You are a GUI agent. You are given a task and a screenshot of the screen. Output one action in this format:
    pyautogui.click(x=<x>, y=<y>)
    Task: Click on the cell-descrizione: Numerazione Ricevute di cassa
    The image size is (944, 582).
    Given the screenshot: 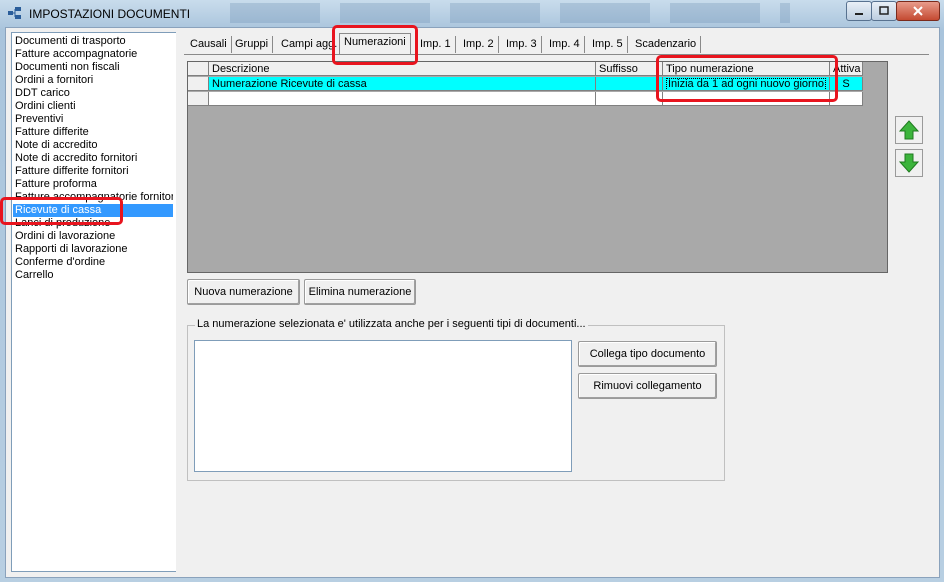 What is the action you would take?
    pyautogui.click(x=402, y=84)
    